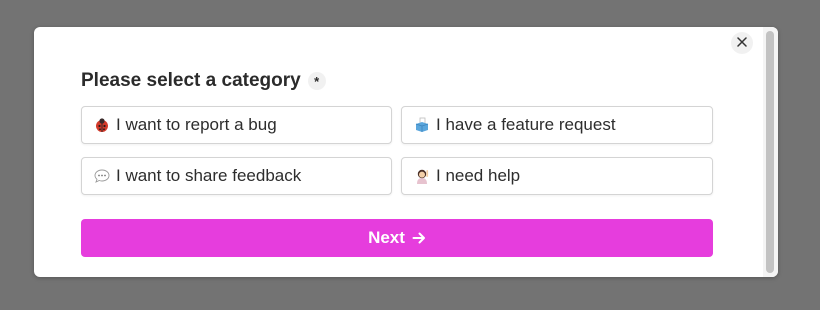  I want to click on option-label: I want to report a bug, so click(196, 124).